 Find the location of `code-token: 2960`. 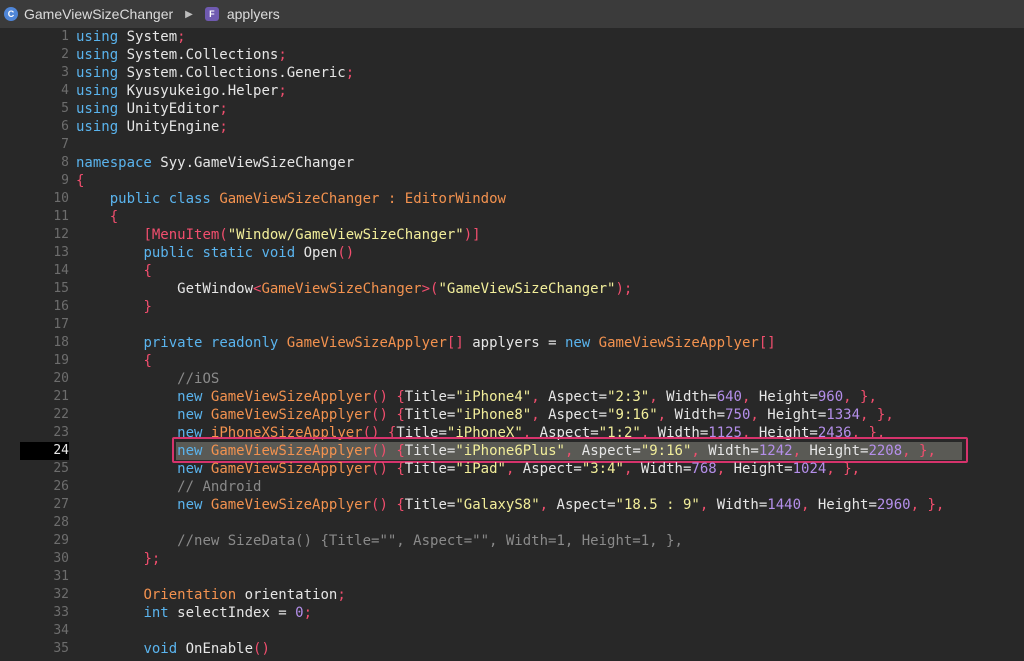

code-token: 2960 is located at coordinates (893, 505).